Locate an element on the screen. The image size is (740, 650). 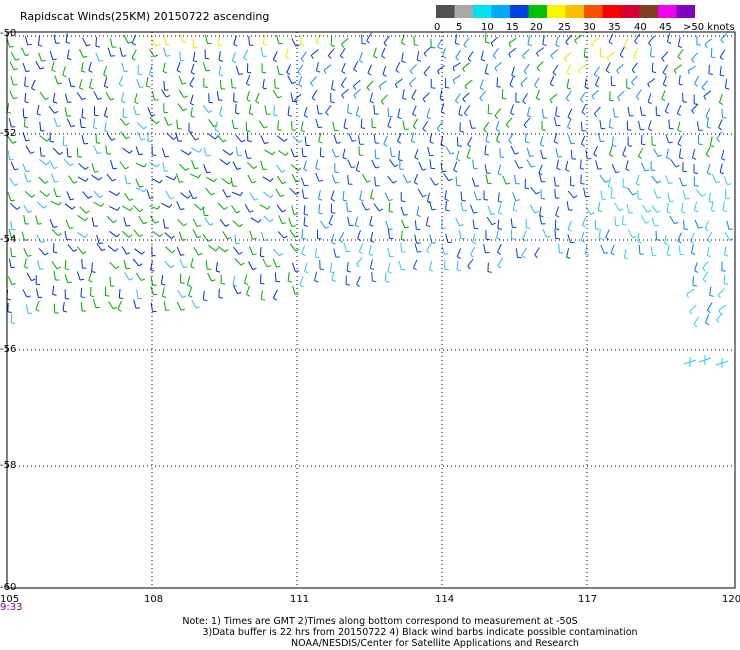
lat-label: -56 is located at coordinates (8, 349).